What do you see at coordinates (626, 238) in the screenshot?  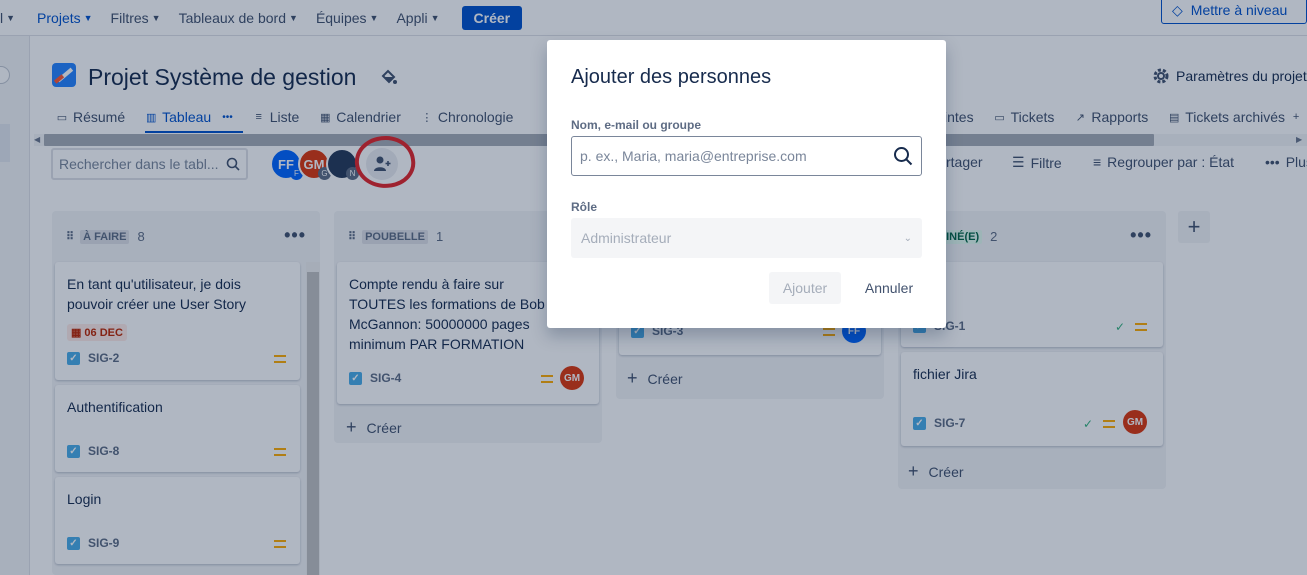 I see `role-value: Administrateur` at bounding box center [626, 238].